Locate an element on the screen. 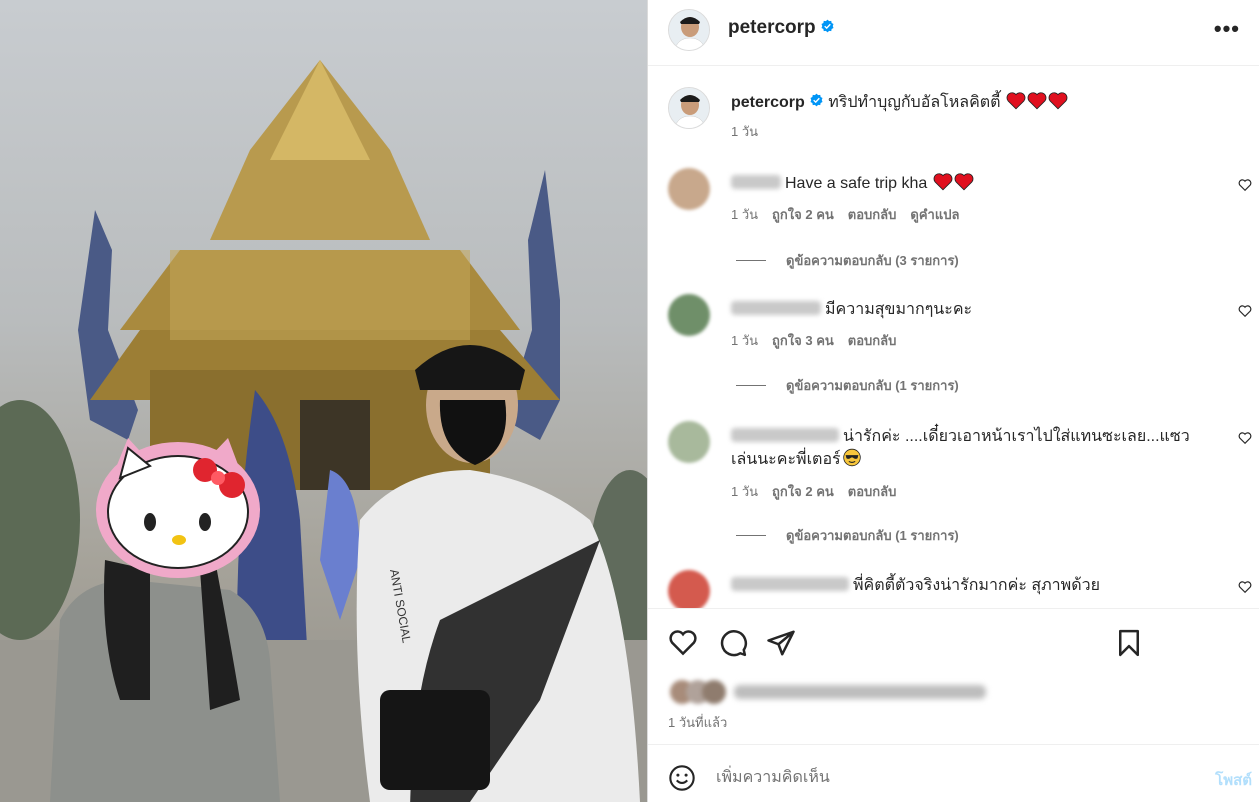 This screenshot has width=1259, height=802. hello-kitty-mask is located at coordinates (178, 508).